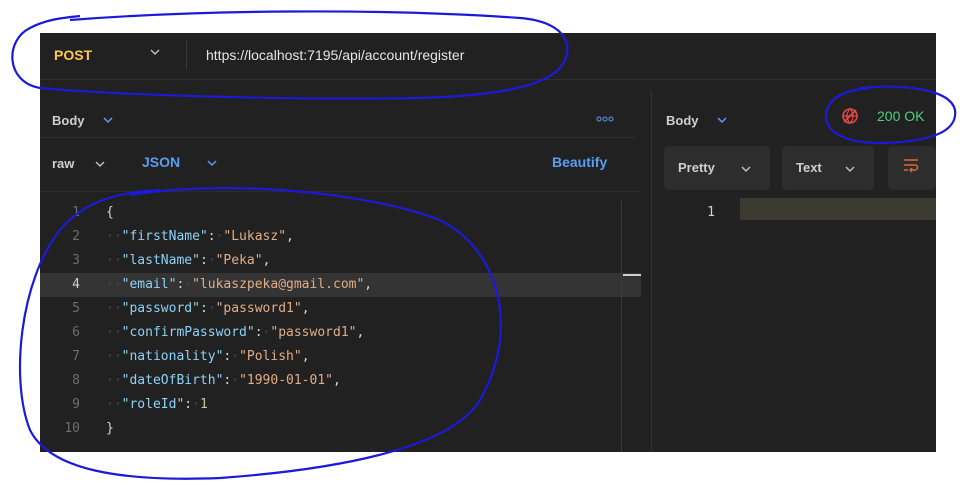 This screenshot has height=486, width=960. Describe the element at coordinates (186, 55) in the screenshot. I see `url-divider` at that location.